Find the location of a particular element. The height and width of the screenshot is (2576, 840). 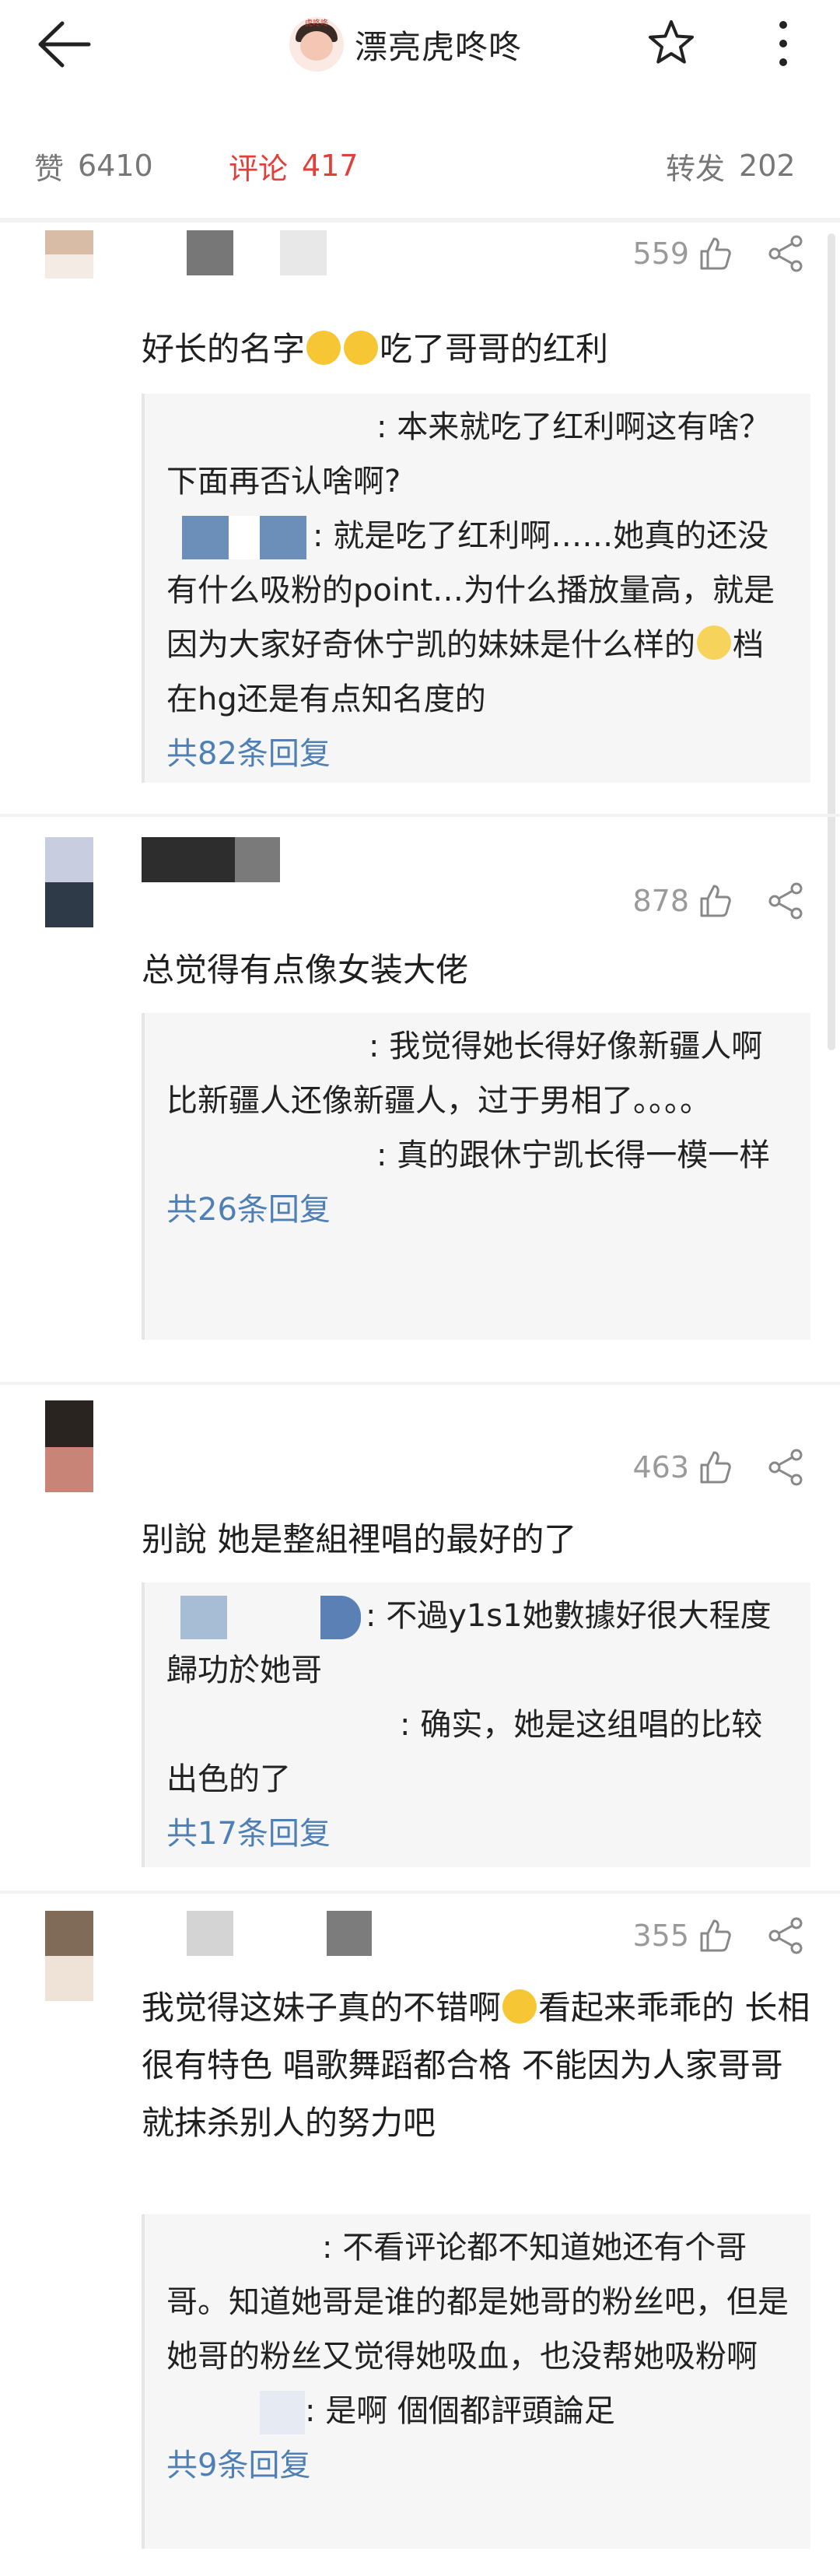

like-count: 355 is located at coordinates (661, 1936).